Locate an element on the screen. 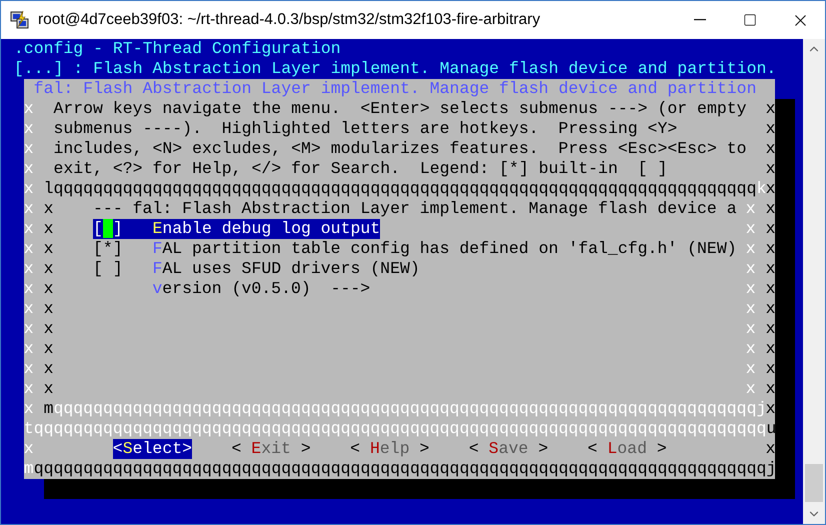  menu-item: [ ] Enable debug log output is located at coordinates (236, 229).